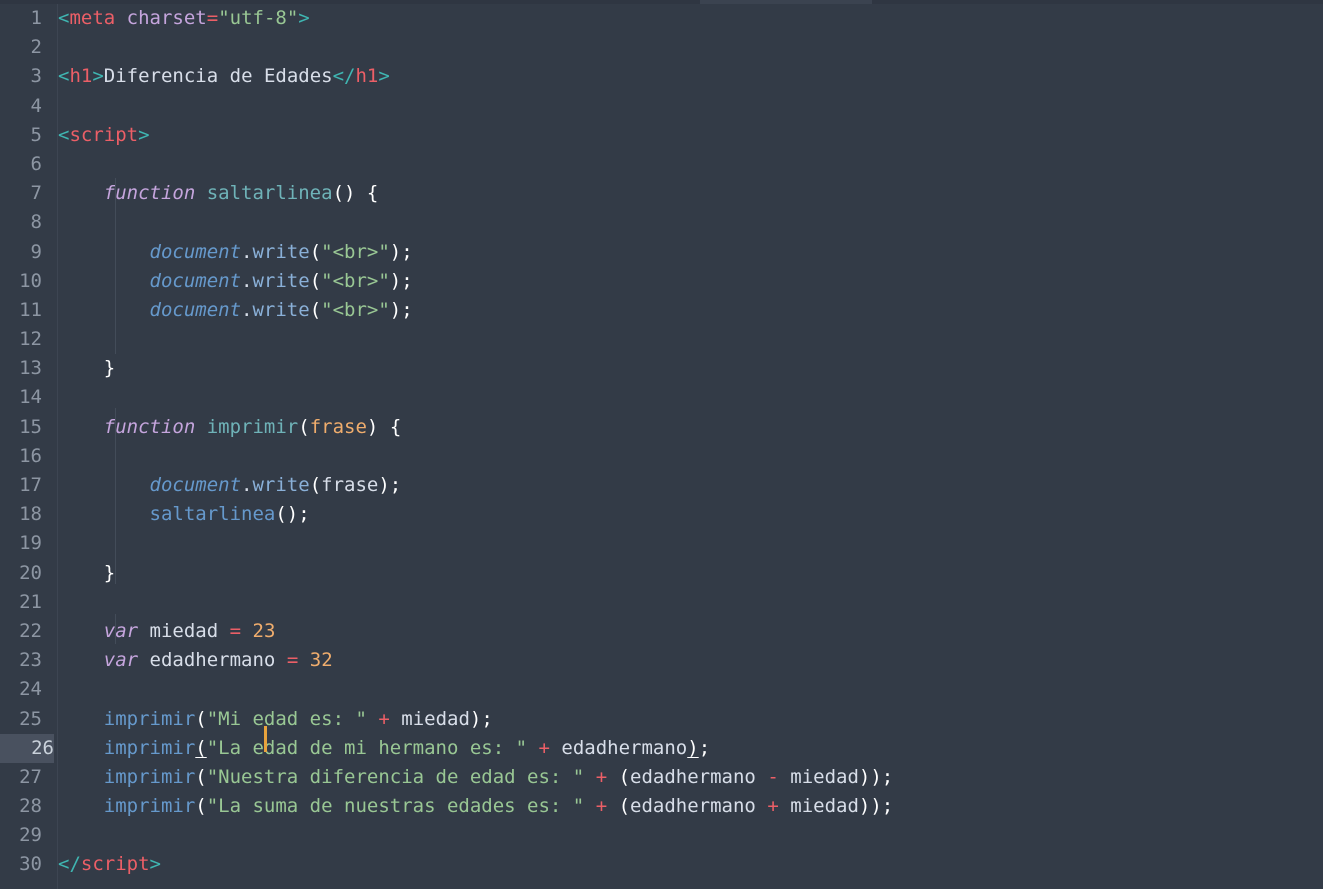 Image resolution: width=1323 pixels, height=889 pixels. What do you see at coordinates (184, 18) in the screenshot?
I see `line-content: <meta charset="utf-8">` at bounding box center [184, 18].